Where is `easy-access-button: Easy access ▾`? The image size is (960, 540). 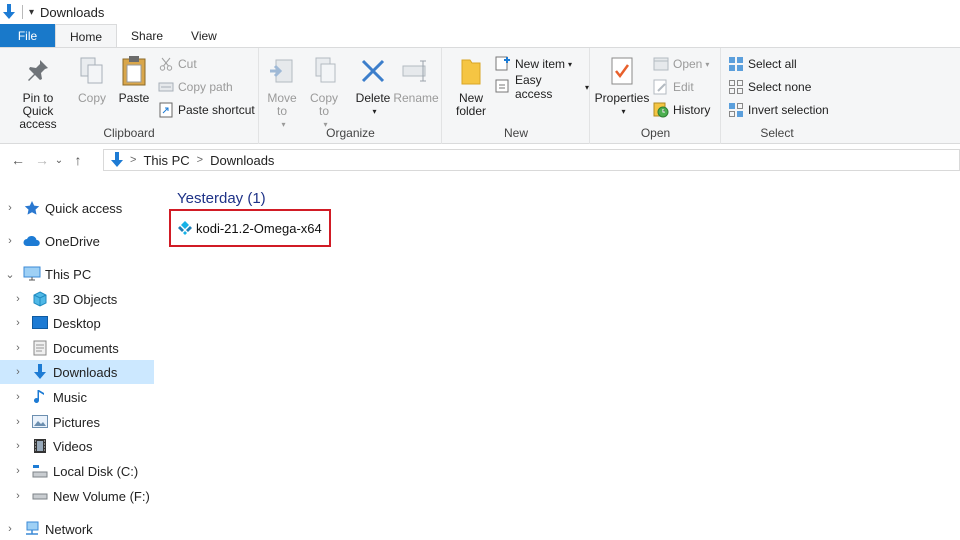 easy-access-button: Easy access ▾ is located at coordinates (542, 87).